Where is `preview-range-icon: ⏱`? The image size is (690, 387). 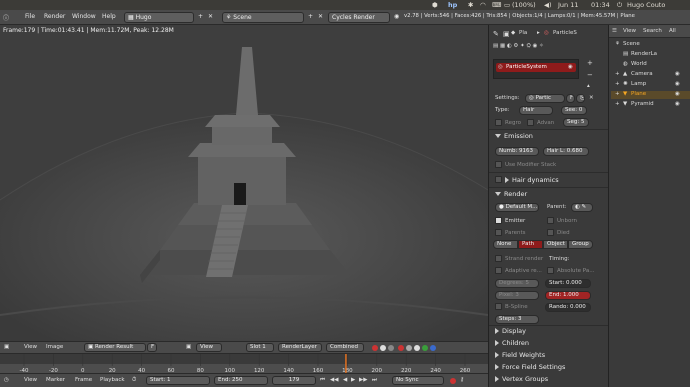
preview-range-icon: ⏱ is located at coordinates (134, 380).